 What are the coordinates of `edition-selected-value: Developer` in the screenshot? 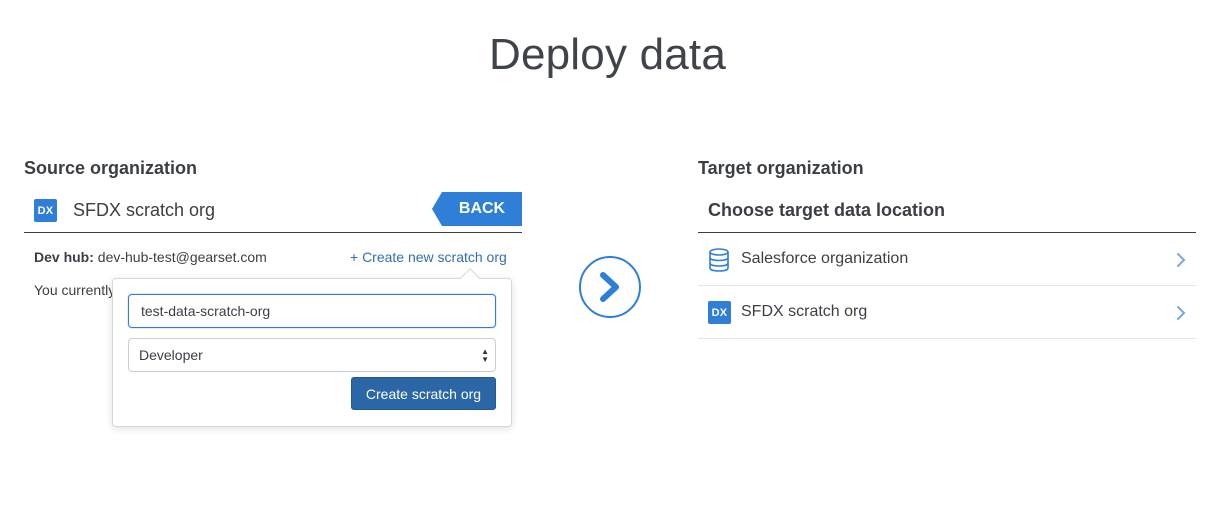 It's located at (171, 355).